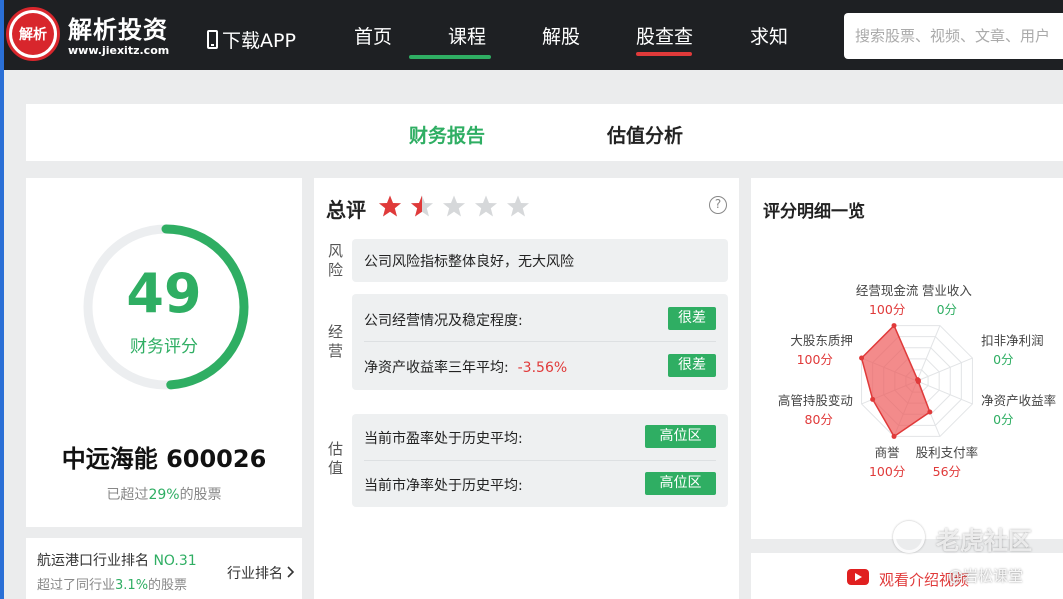  Describe the element at coordinates (168, 585) in the screenshot. I see `rank-sub-suffix: 的股票` at that location.